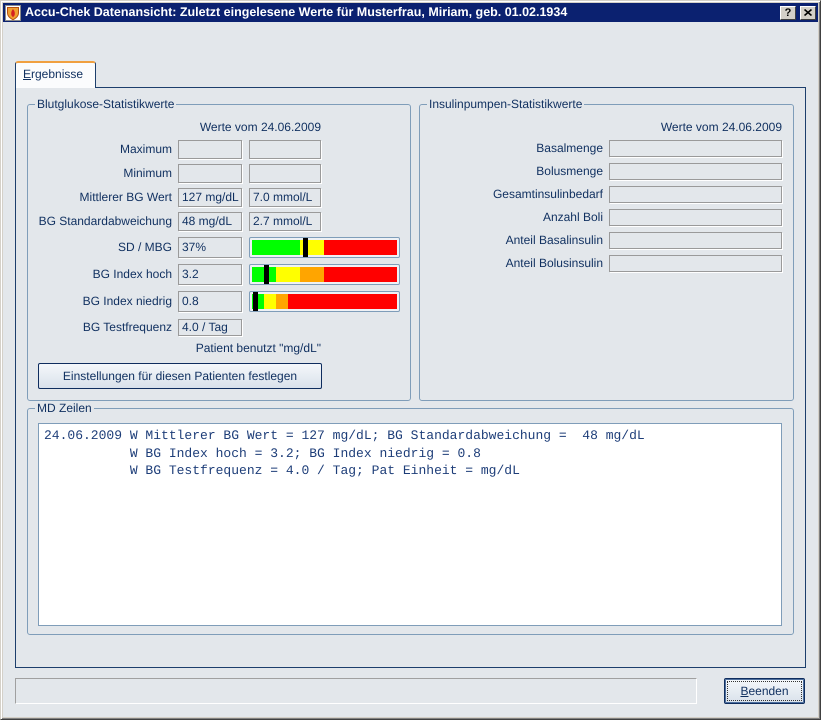 The height and width of the screenshot is (720, 821). I want to click on field-label: Maximum, so click(145, 149).